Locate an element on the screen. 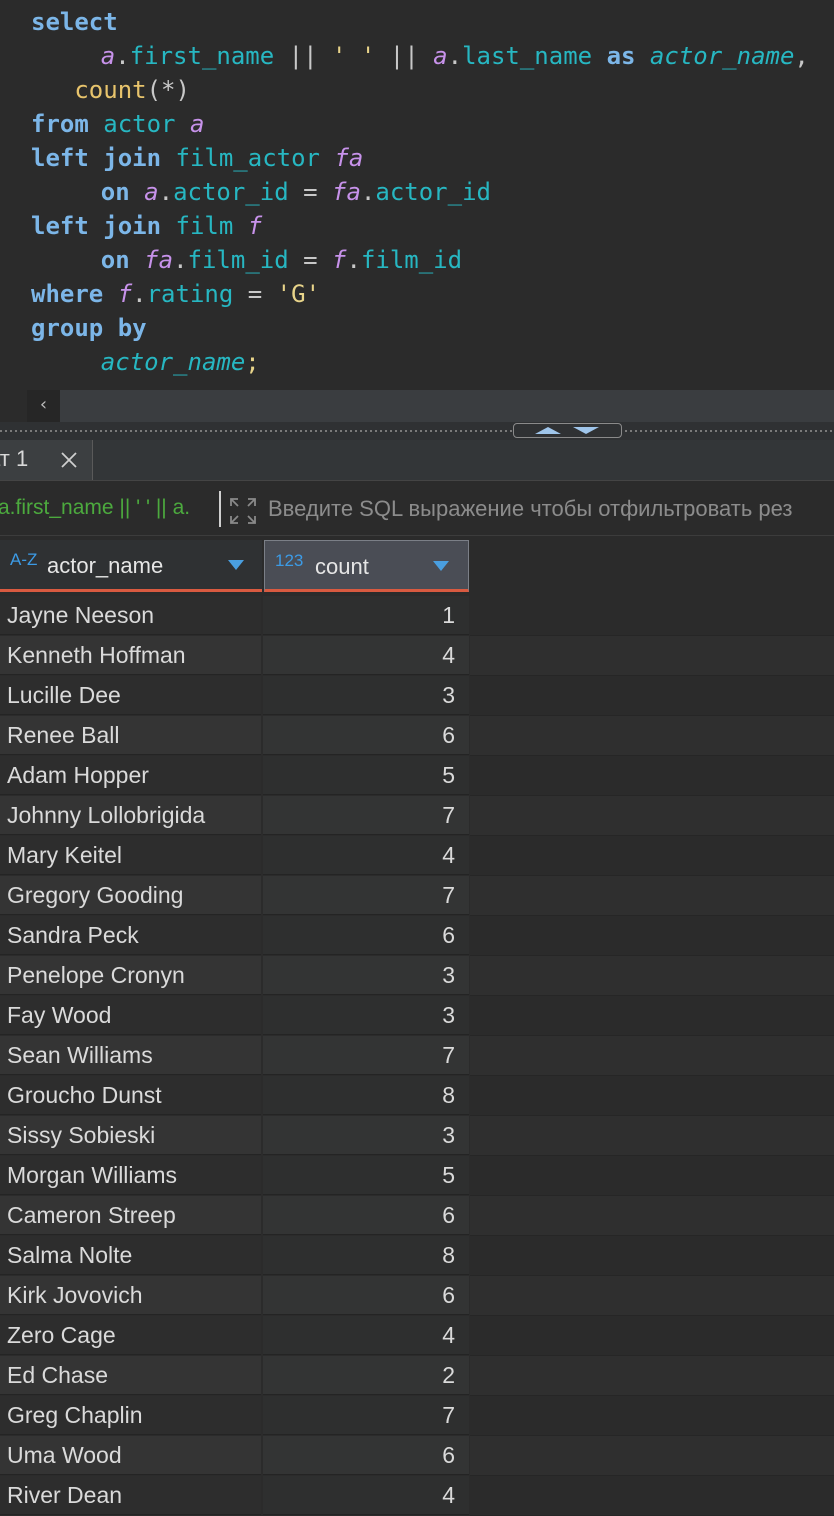 The width and height of the screenshot is (834, 1516). table-row: Ed Chase 2 is located at coordinates (417, 1376).